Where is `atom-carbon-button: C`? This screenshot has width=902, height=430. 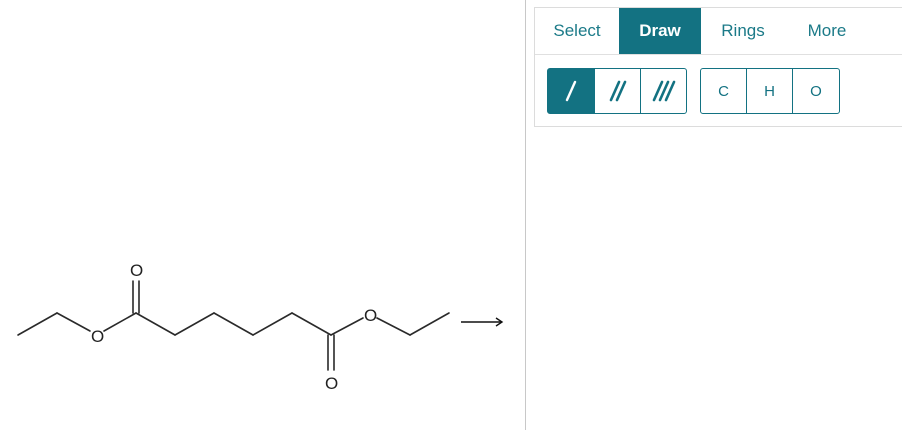 atom-carbon-button: C is located at coordinates (723, 91).